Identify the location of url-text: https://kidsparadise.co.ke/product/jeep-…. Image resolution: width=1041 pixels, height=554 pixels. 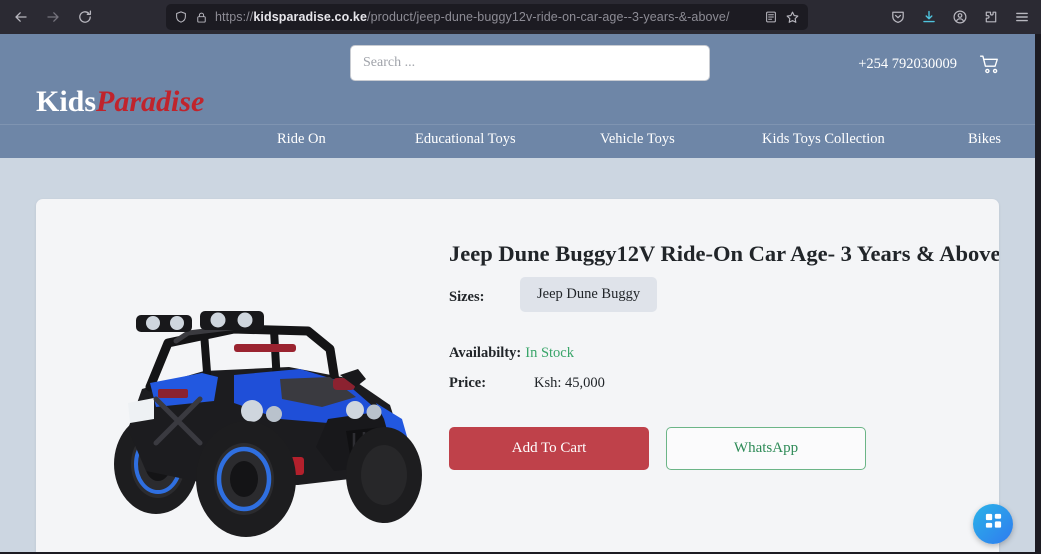
(486, 17).